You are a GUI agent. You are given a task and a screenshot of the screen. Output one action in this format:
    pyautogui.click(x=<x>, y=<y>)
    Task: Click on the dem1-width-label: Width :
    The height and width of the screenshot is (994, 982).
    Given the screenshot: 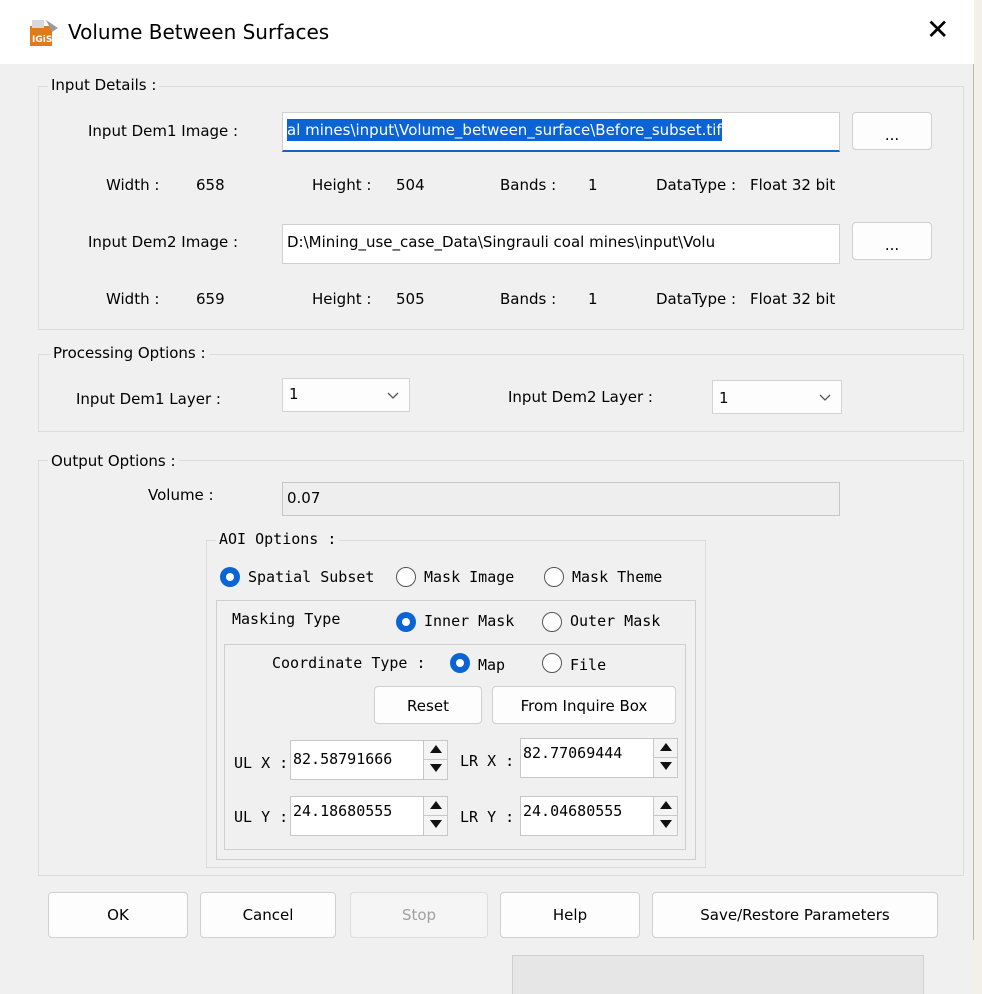 What is the action you would take?
    pyautogui.click(x=133, y=185)
    